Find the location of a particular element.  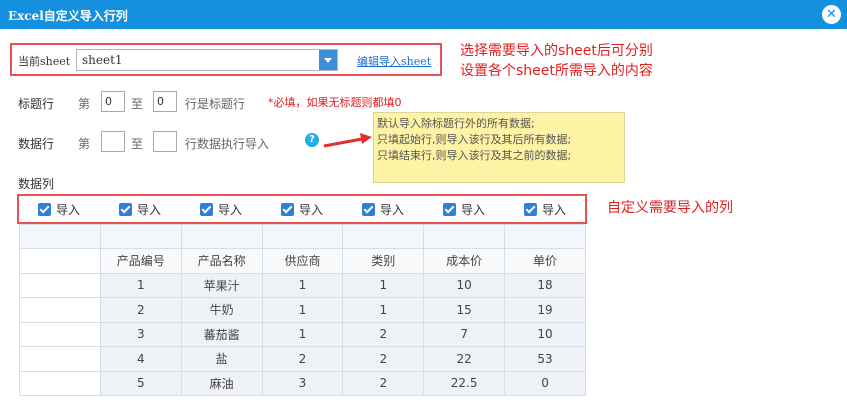

table-blank-row is located at coordinates (302, 236).